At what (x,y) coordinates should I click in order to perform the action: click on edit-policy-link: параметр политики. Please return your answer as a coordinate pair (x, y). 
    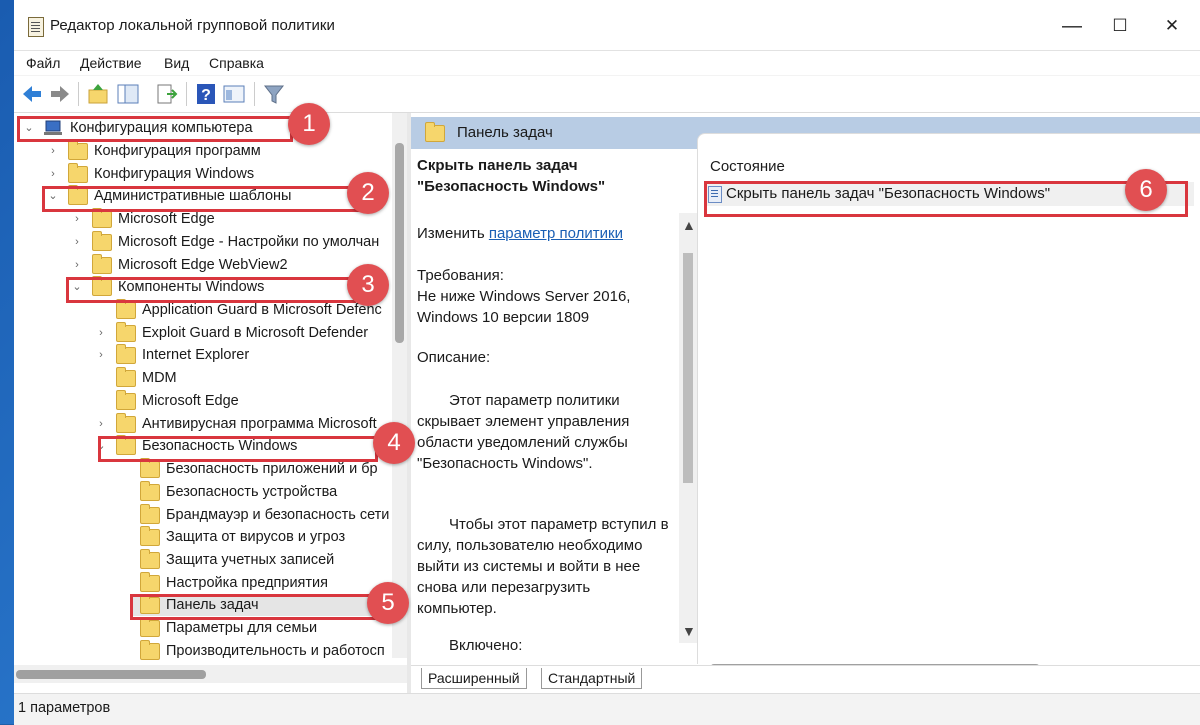
    Looking at the image, I should click on (556, 233).